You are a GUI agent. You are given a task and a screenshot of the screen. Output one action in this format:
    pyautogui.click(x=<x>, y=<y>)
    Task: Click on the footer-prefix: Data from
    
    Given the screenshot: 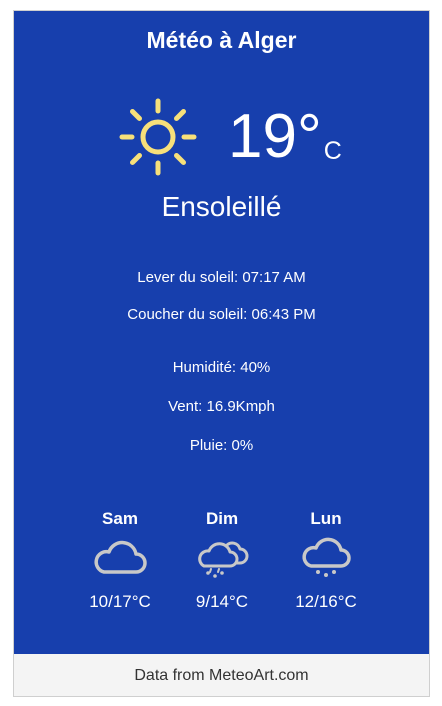 What is the action you would take?
    pyautogui.click(x=172, y=675)
    